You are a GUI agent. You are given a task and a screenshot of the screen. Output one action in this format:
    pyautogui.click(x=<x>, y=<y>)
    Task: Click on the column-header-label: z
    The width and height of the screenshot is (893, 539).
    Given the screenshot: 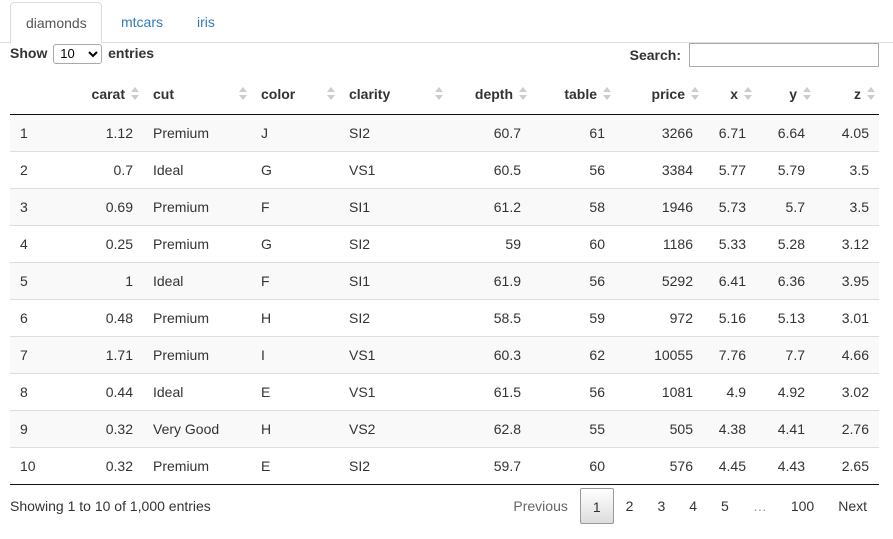 What is the action you would take?
    pyautogui.click(x=857, y=94)
    